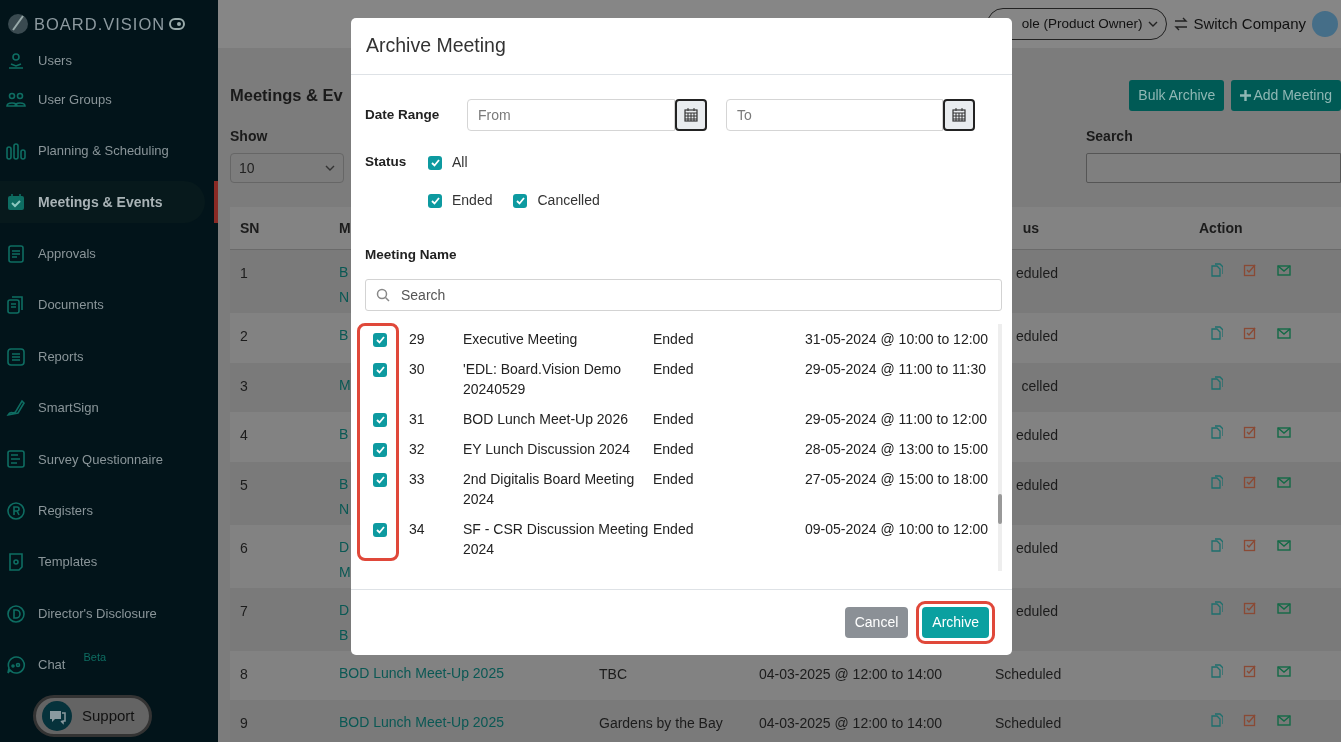 Image resolution: width=1341 pixels, height=742 pixels. Describe the element at coordinates (102, 100) in the screenshot. I see `sidebar-item: User Groups` at that location.